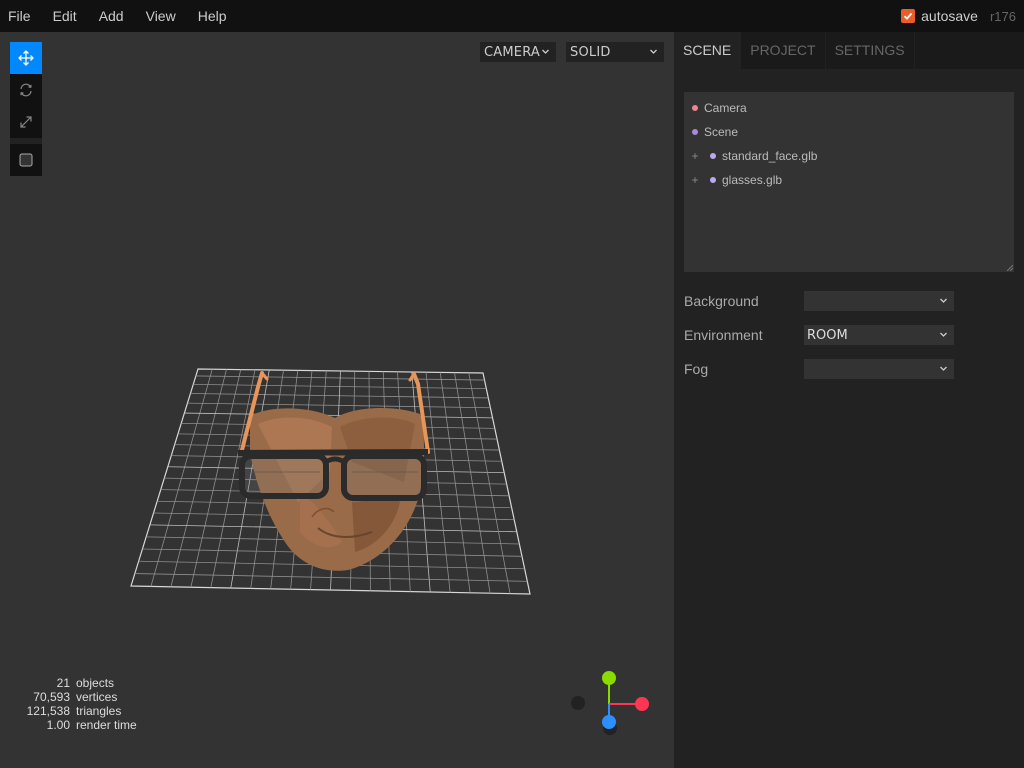 Image resolution: width=1024 pixels, height=768 pixels. Describe the element at coordinates (97, 697) in the screenshot. I see `info-label: vertices` at that location.